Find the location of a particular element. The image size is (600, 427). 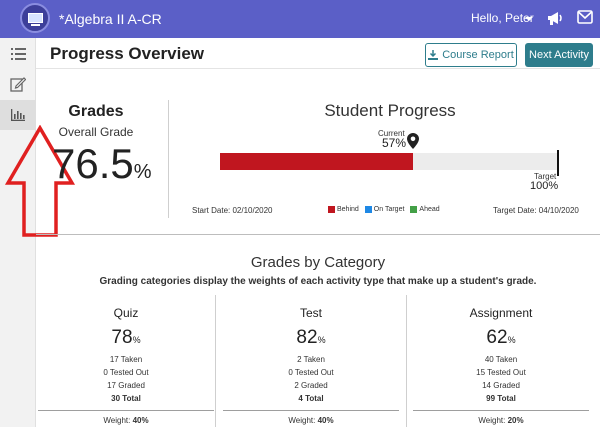

page-title: Progress Overview is located at coordinates (127, 53).